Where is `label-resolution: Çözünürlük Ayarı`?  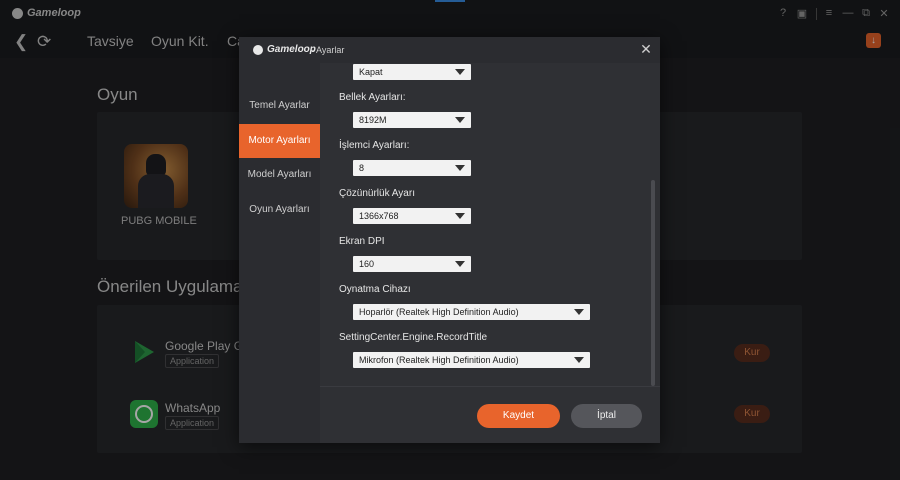 label-resolution: Çözünürlük Ayarı is located at coordinates (377, 193).